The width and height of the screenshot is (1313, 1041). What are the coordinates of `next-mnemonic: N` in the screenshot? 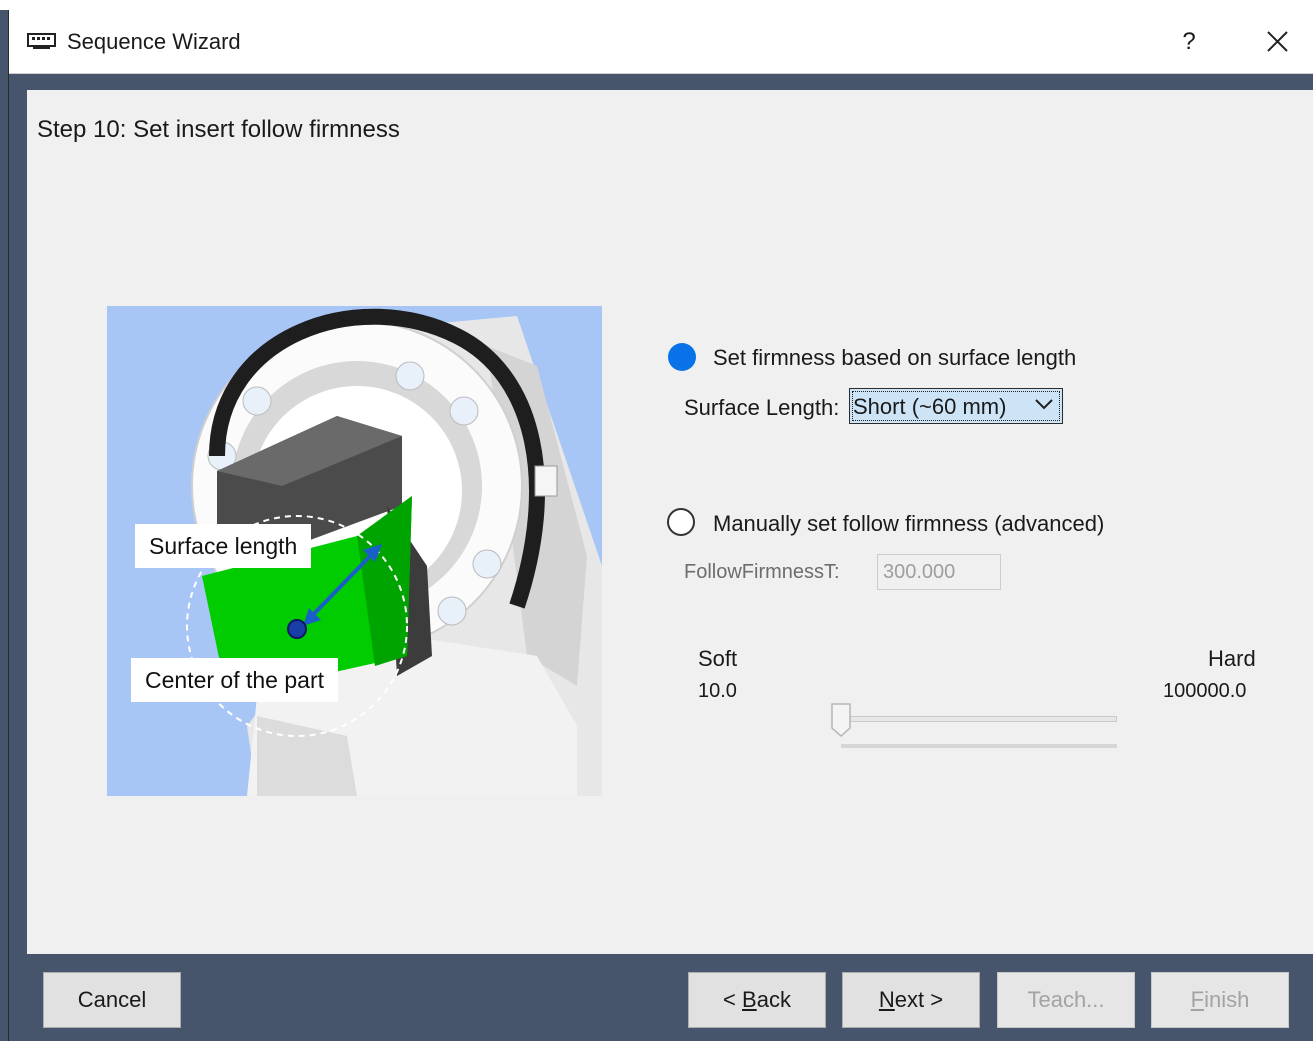 It's located at (886, 999).